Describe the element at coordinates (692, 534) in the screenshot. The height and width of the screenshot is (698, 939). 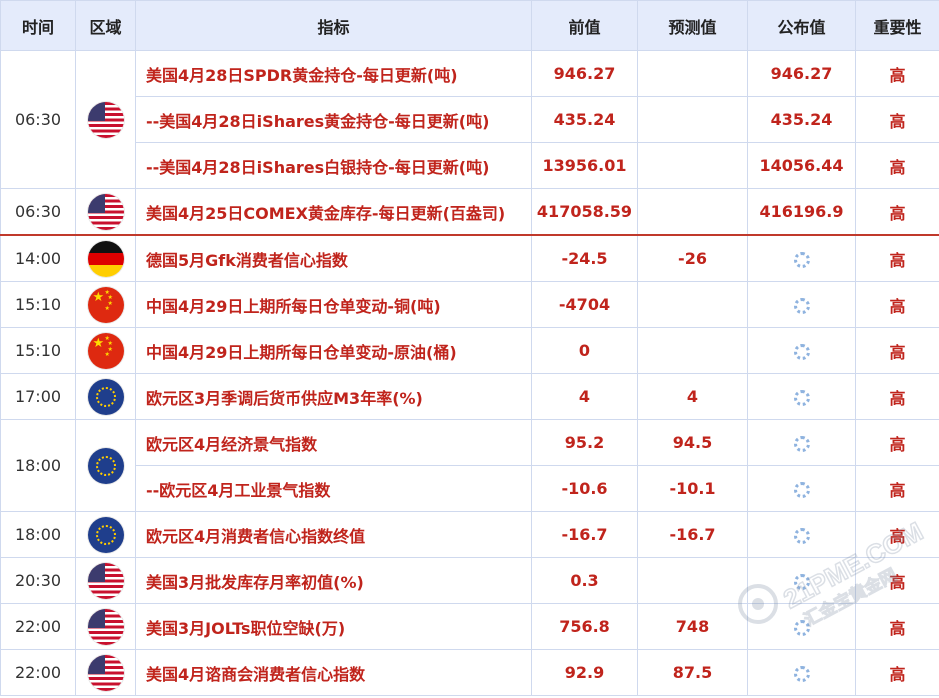
I see `forecast-cell: -16.7` at that location.